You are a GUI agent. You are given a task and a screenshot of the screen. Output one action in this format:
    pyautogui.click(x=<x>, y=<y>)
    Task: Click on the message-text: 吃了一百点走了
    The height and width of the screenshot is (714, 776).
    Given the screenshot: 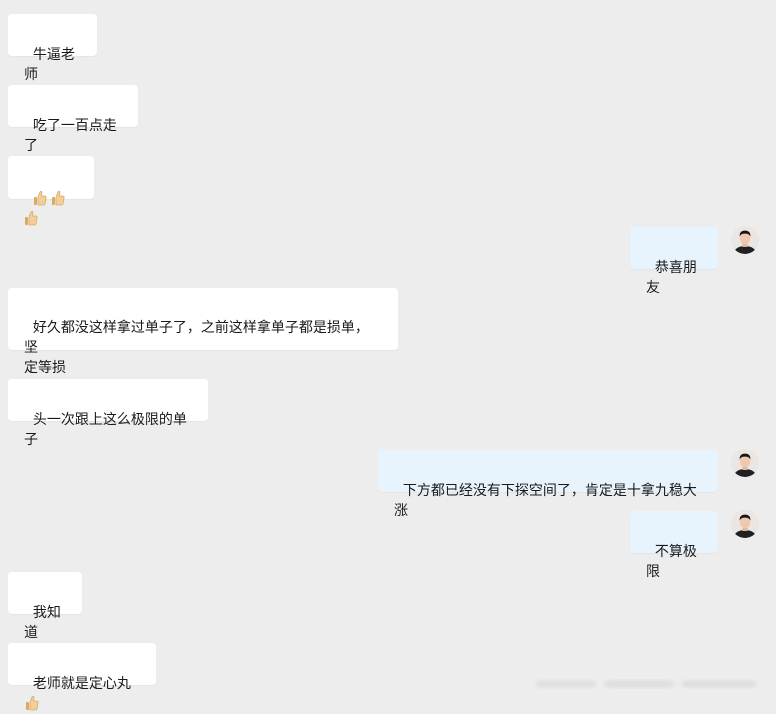 What is the action you would take?
    pyautogui.click(x=70, y=136)
    